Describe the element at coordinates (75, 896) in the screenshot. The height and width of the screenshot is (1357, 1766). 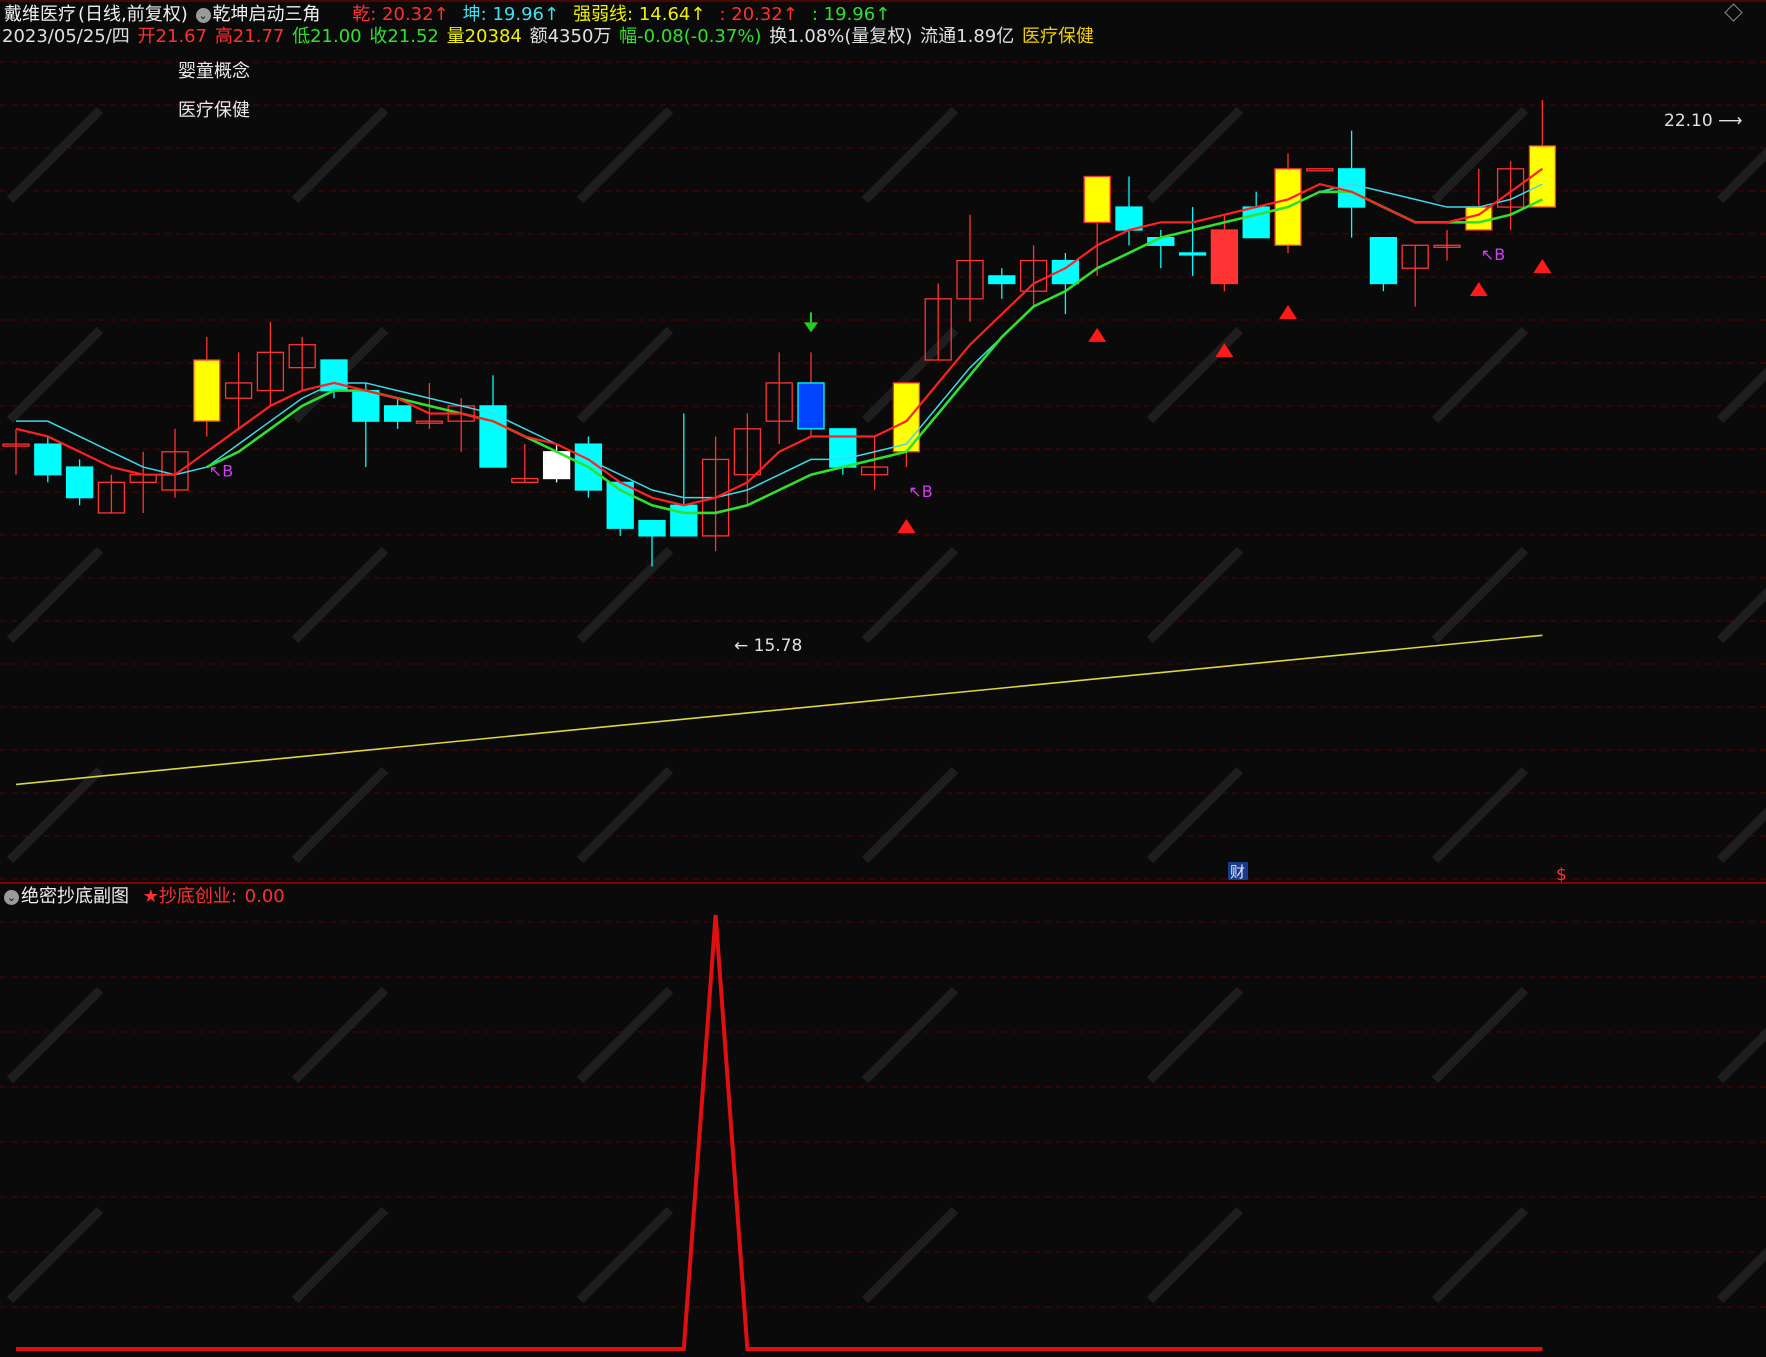
I see `sub-panel-title: 绝密抄底副图` at that location.